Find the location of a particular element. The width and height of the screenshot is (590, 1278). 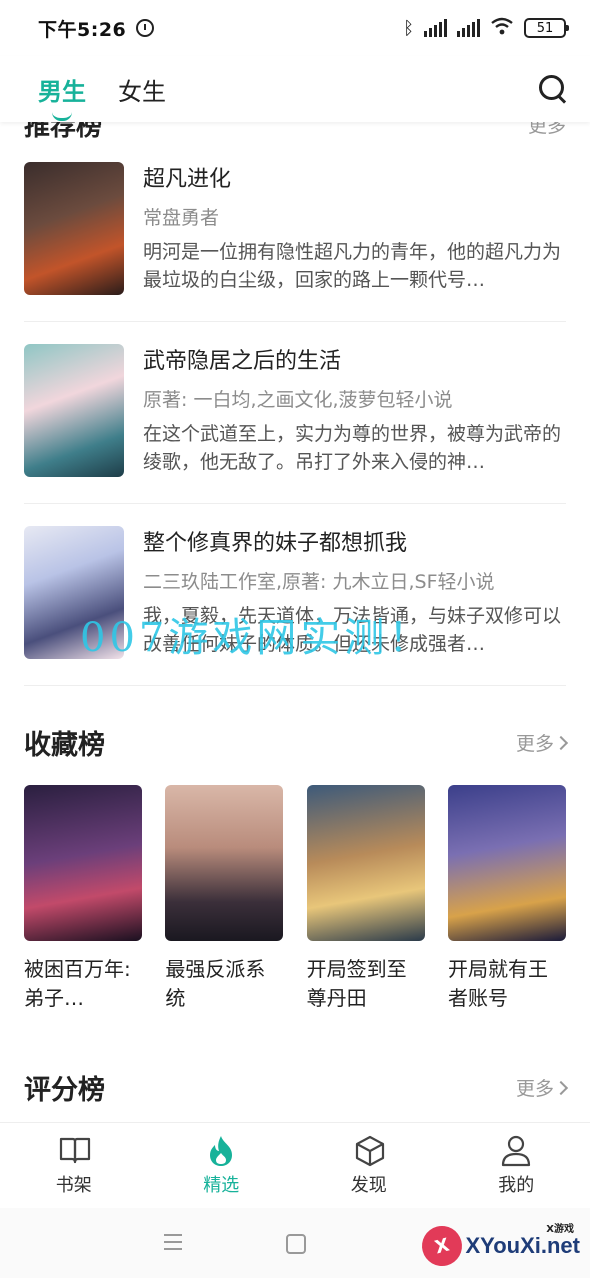

battery-icon: 51 is located at coordinates (546, 28).